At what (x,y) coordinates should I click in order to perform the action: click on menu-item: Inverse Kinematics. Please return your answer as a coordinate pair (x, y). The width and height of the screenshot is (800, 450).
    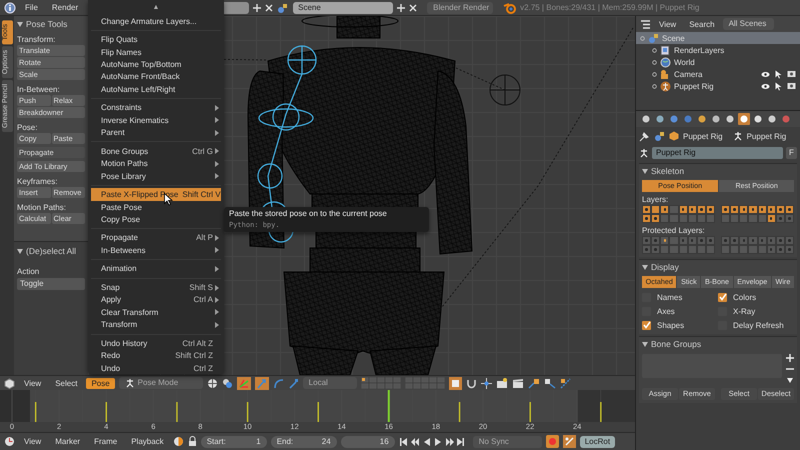
    Looking at the image, I should click on (156, 120).